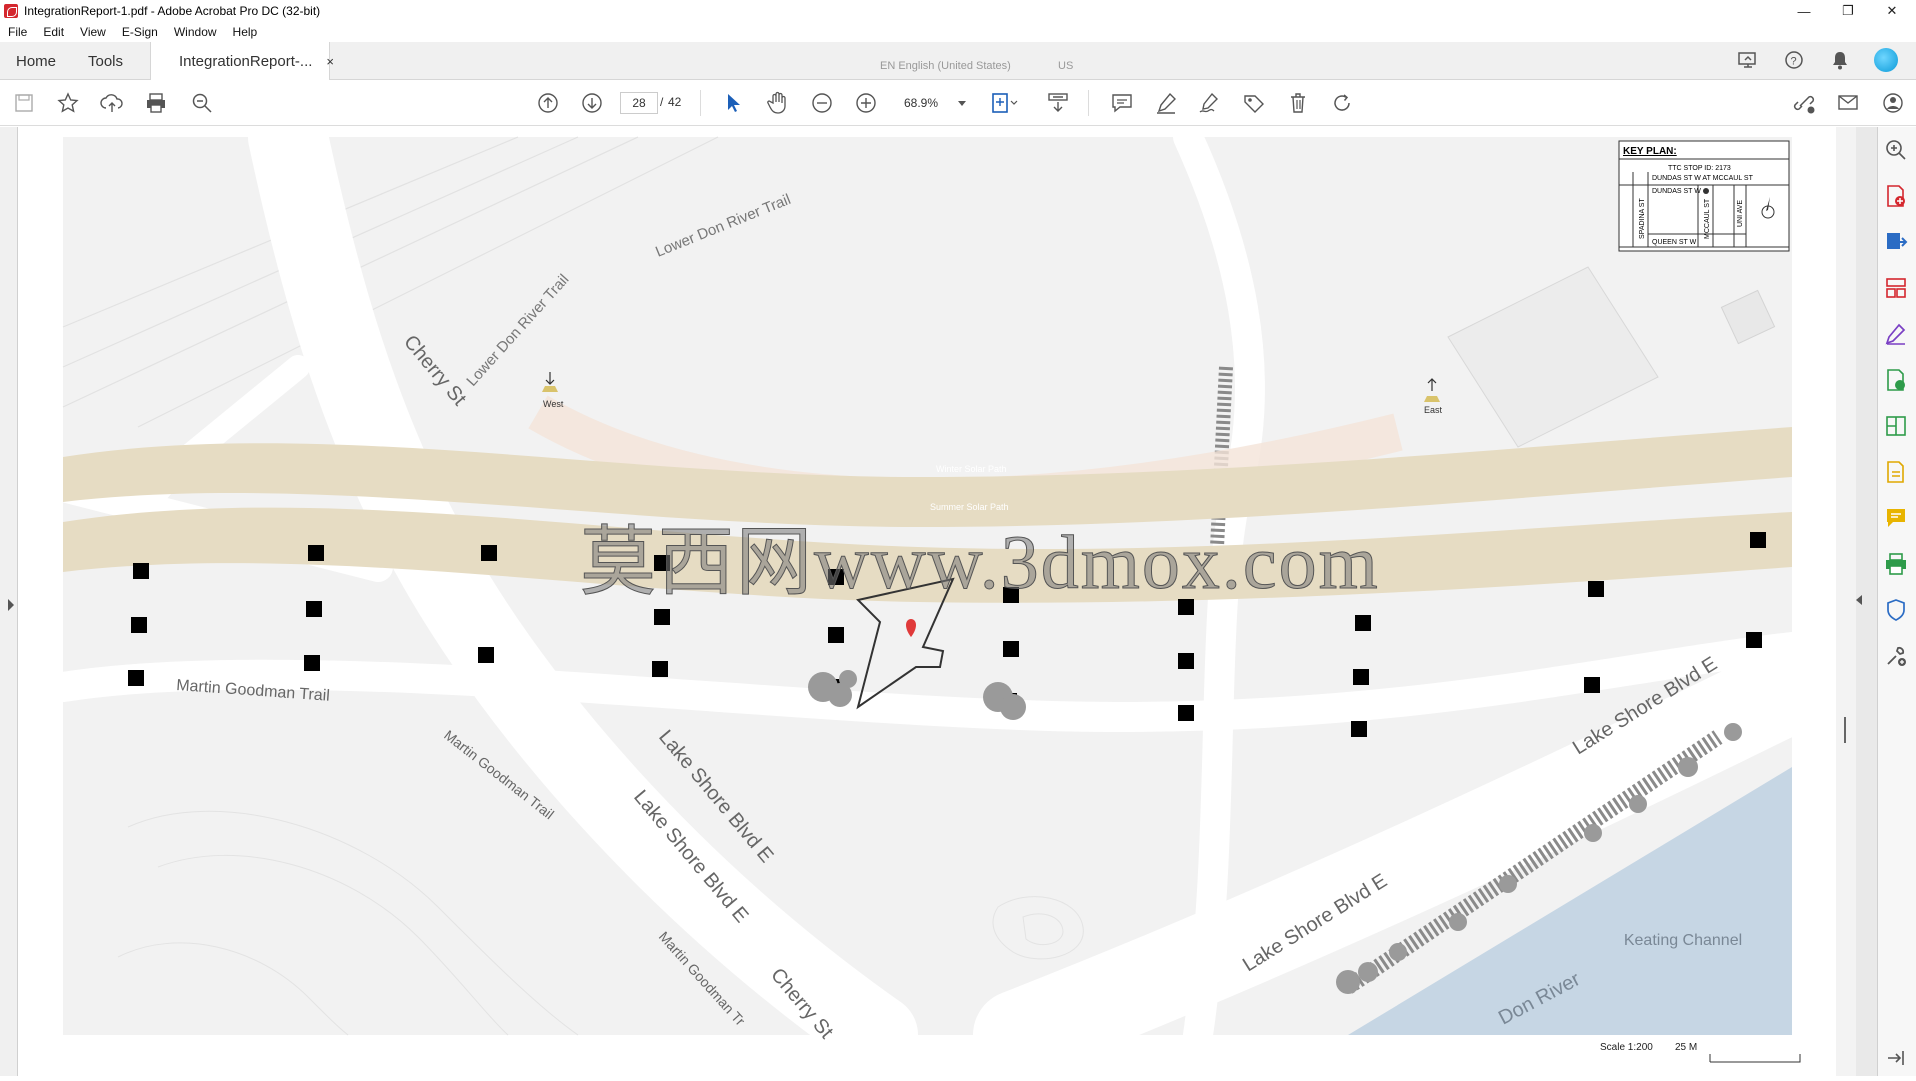  What do you see at coordinates (1897, 1059) in the screenshot?
I see `collapse-tools-pane-icon` at bounding box center [1897, 1059].